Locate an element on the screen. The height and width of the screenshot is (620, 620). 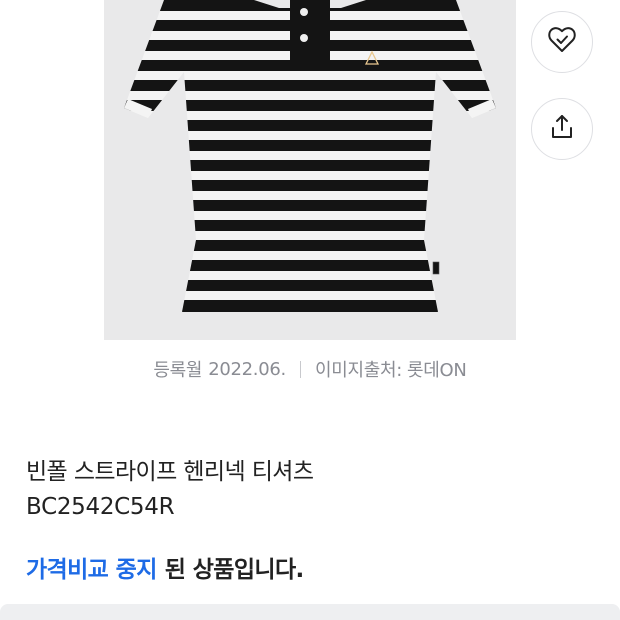
bottom-sheet-edge is located at coordinates (310, 612).